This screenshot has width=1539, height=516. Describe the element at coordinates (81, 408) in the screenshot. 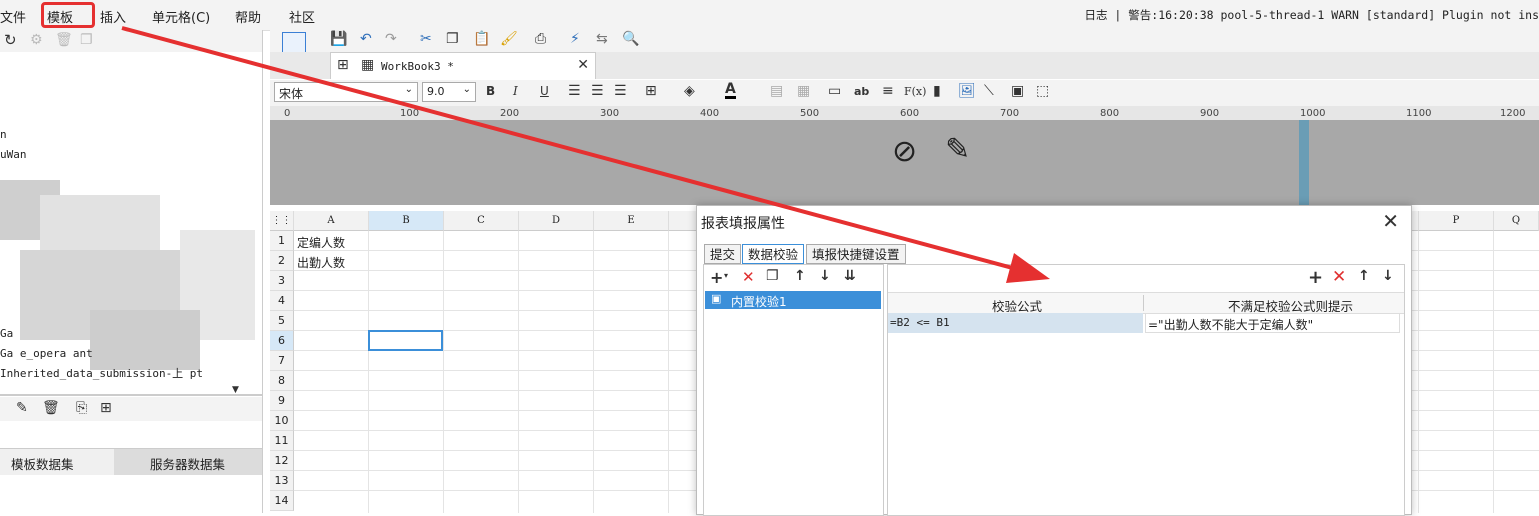

I see `preview-icon: ⎘` at that location.